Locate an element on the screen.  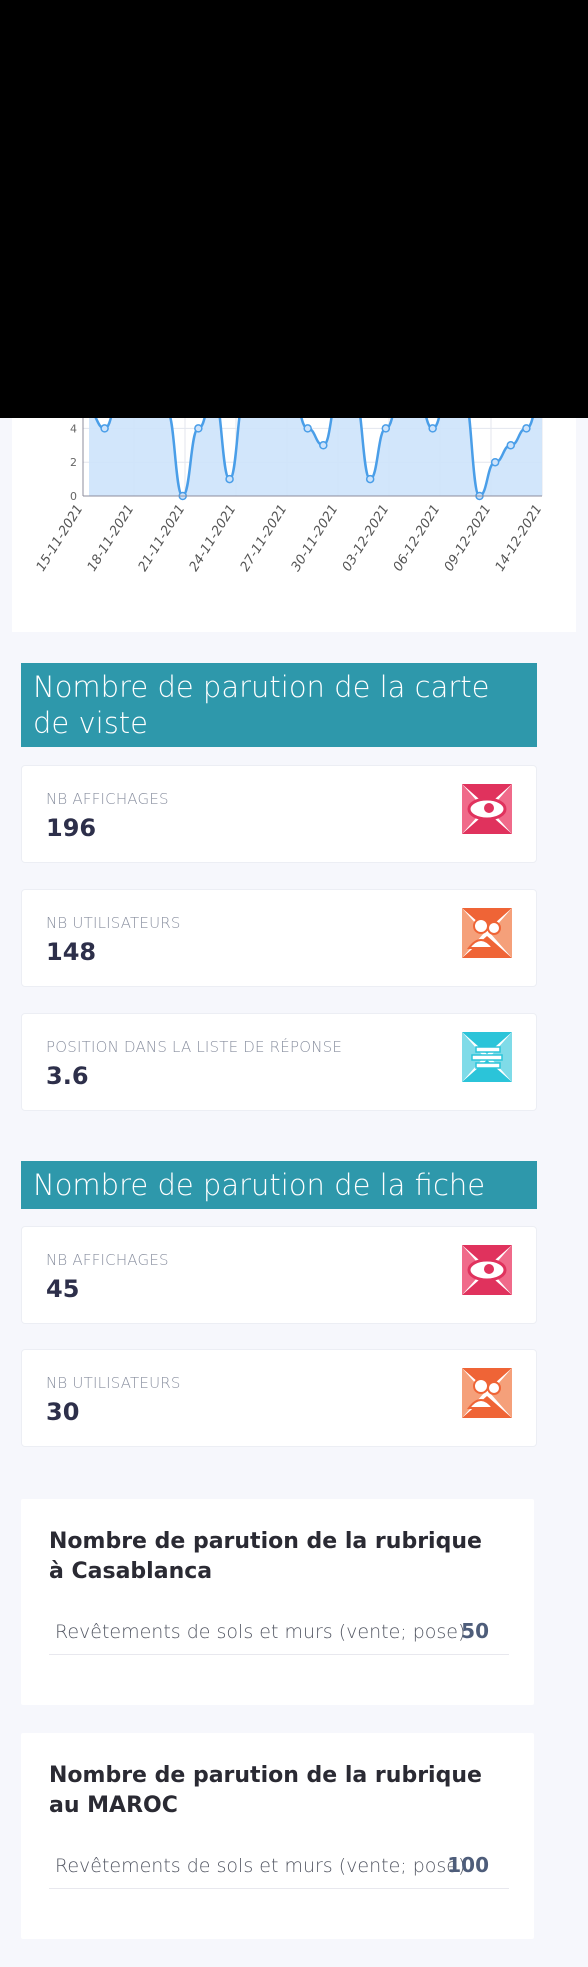
fiche-utilisateurs-card: NB UTILISATEURS 30 is located at coordinates (279, 1398).